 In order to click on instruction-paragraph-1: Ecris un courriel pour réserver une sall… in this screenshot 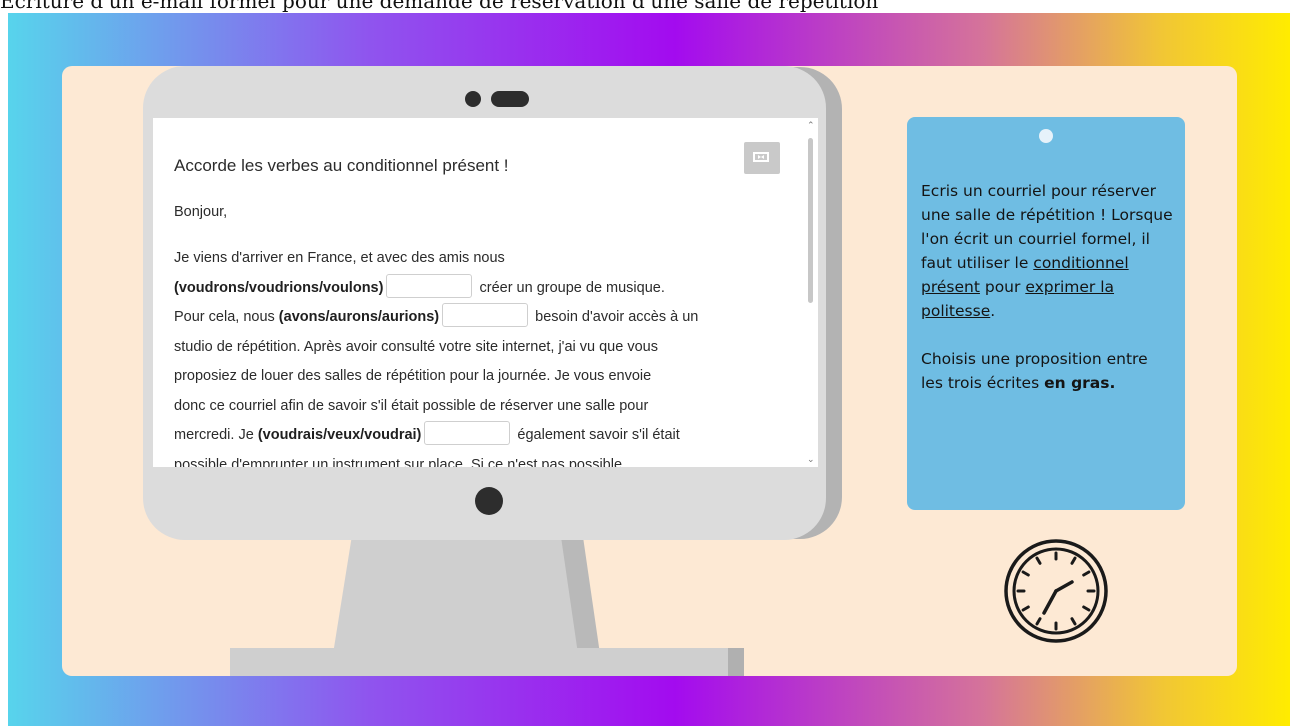, I will do `click(1047, 251)`.